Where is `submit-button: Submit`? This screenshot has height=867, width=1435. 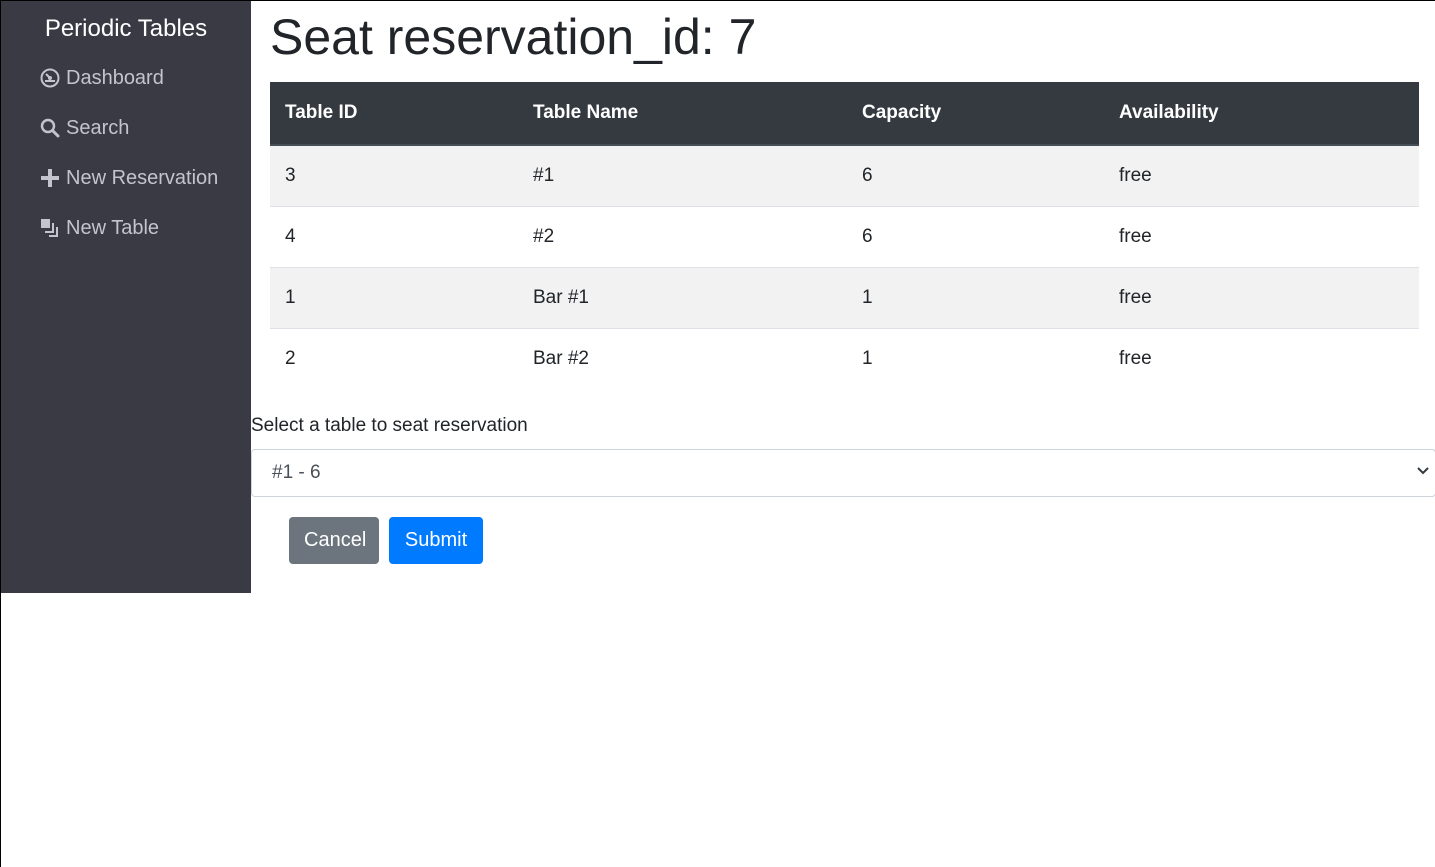
submit-button: Submit is located at coordinates (436, 540).